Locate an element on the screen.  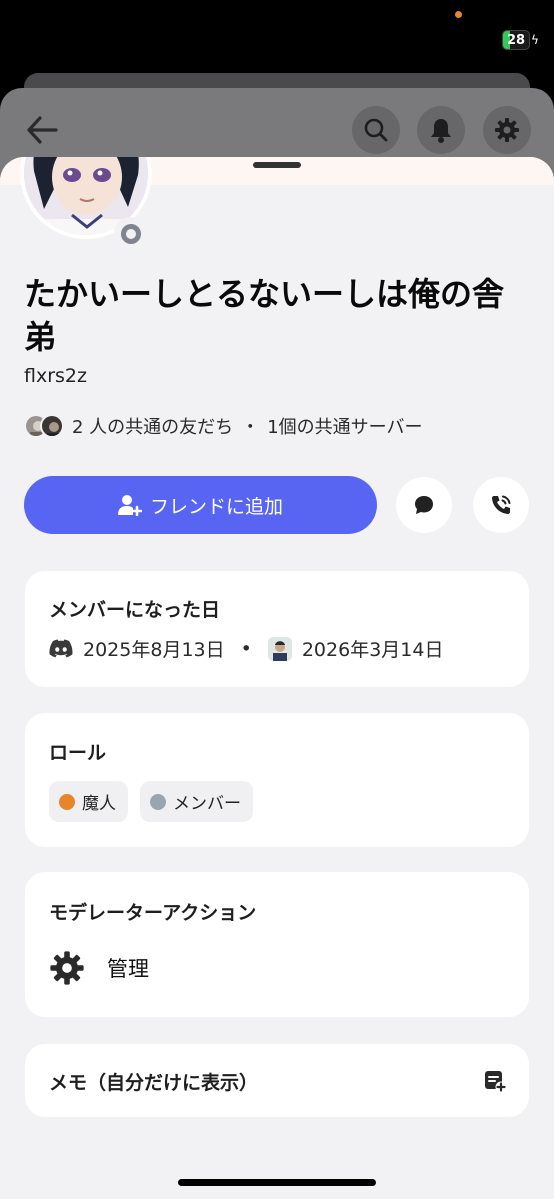
moderator-actions-card: モデレーターアクション 管理 is located at coordinates (277, 944).